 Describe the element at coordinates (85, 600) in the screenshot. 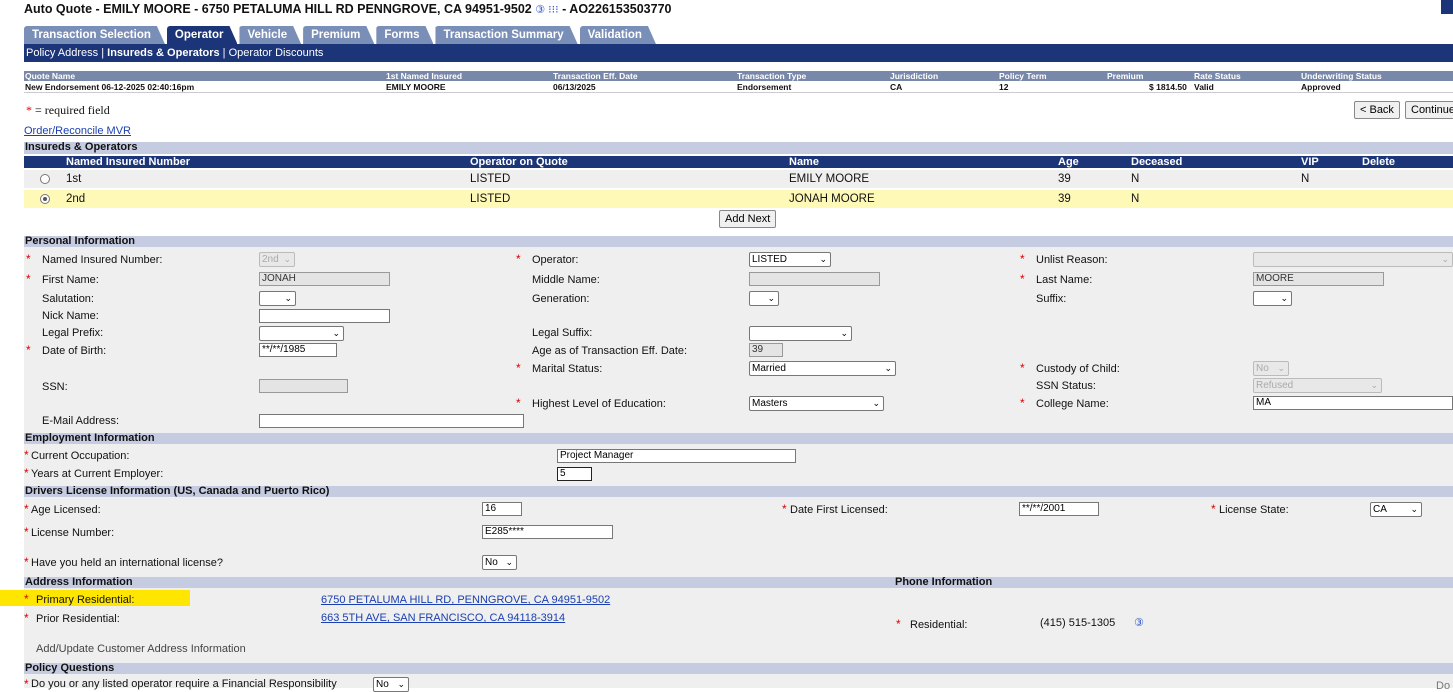

I see `primary-residential-label: Primary Residential:` at that location.